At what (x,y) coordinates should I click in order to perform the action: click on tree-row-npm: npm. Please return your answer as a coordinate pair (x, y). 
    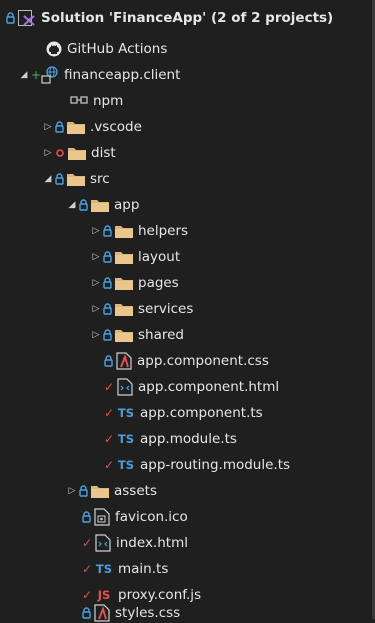
    Looking at the image, I should click on (186, 101).